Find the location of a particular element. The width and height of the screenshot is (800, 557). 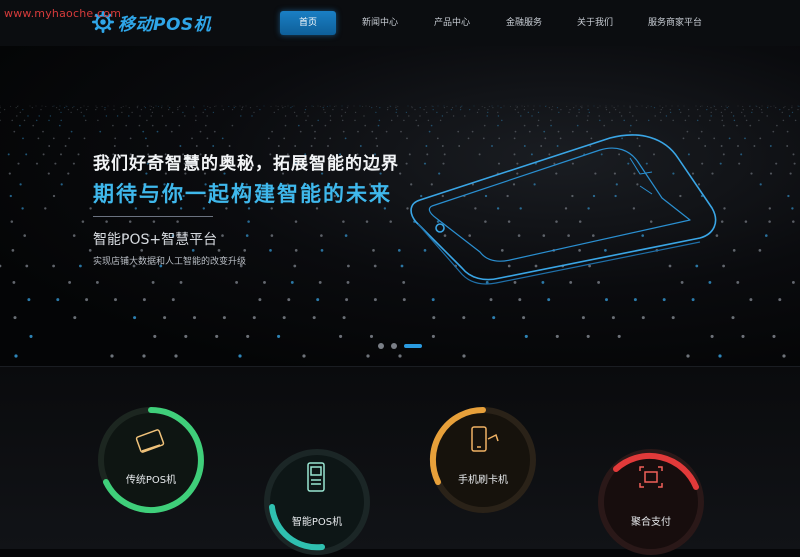

nav-merchant-platform: 服务商家平台 is located at coordinates (675, 23).